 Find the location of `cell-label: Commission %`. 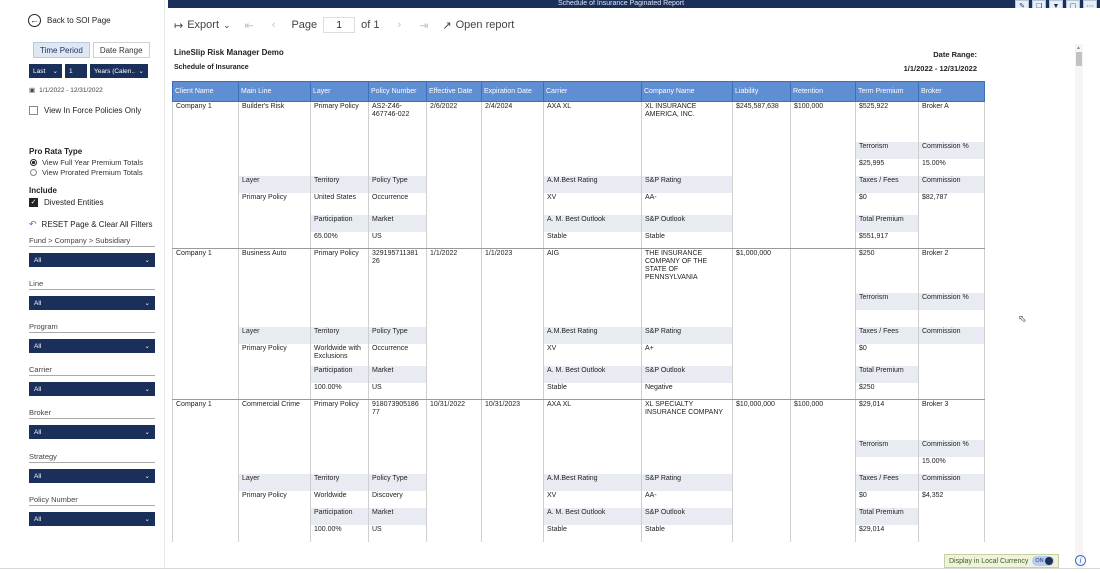

cell-label: Commission % is located at coordinates (951, 150).